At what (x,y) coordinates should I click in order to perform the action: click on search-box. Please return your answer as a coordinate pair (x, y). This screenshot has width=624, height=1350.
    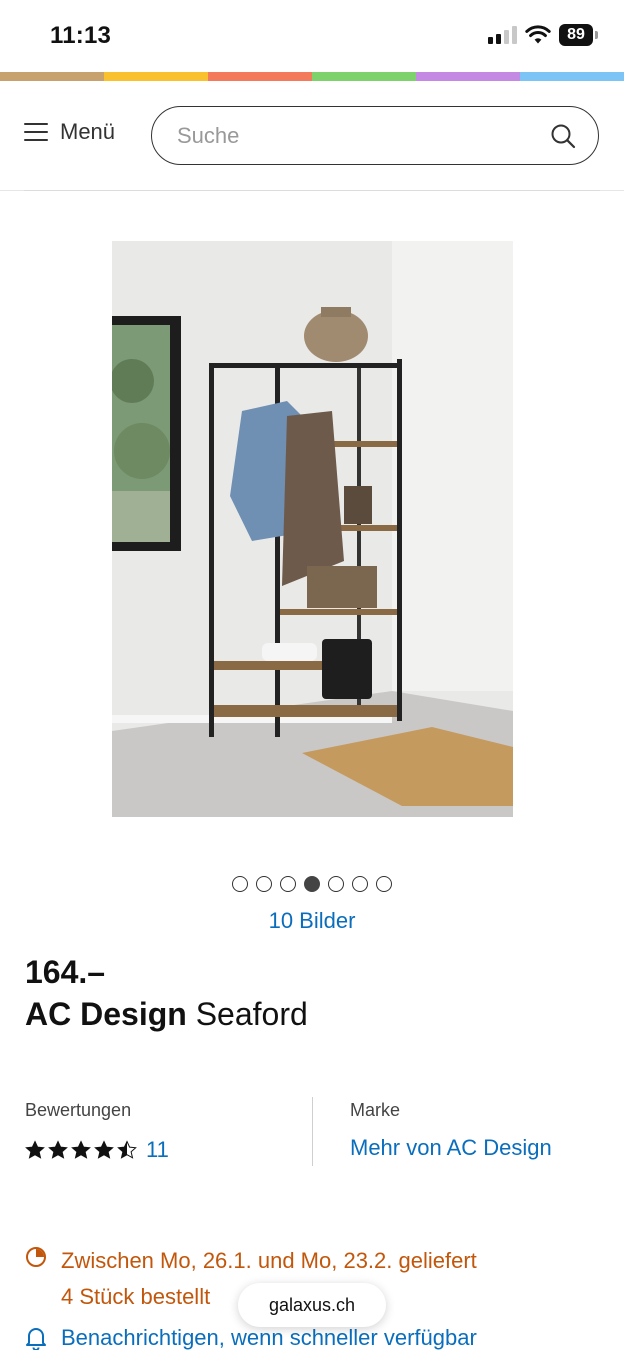
    Looking at the image, I should click on (375, 135).